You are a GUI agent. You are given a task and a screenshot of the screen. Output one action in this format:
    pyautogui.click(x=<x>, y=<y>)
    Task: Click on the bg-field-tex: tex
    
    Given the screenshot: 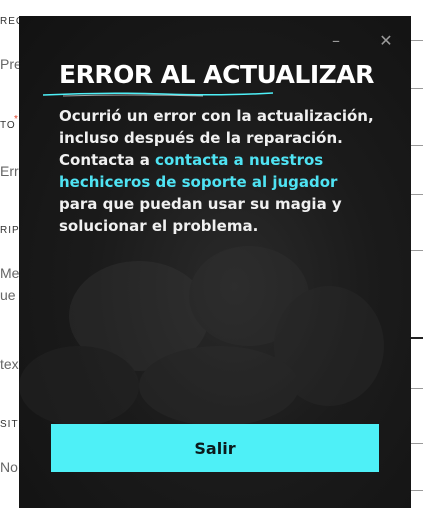 What is the action you would take?
    pyautogui.click(x=9, y=364)
    